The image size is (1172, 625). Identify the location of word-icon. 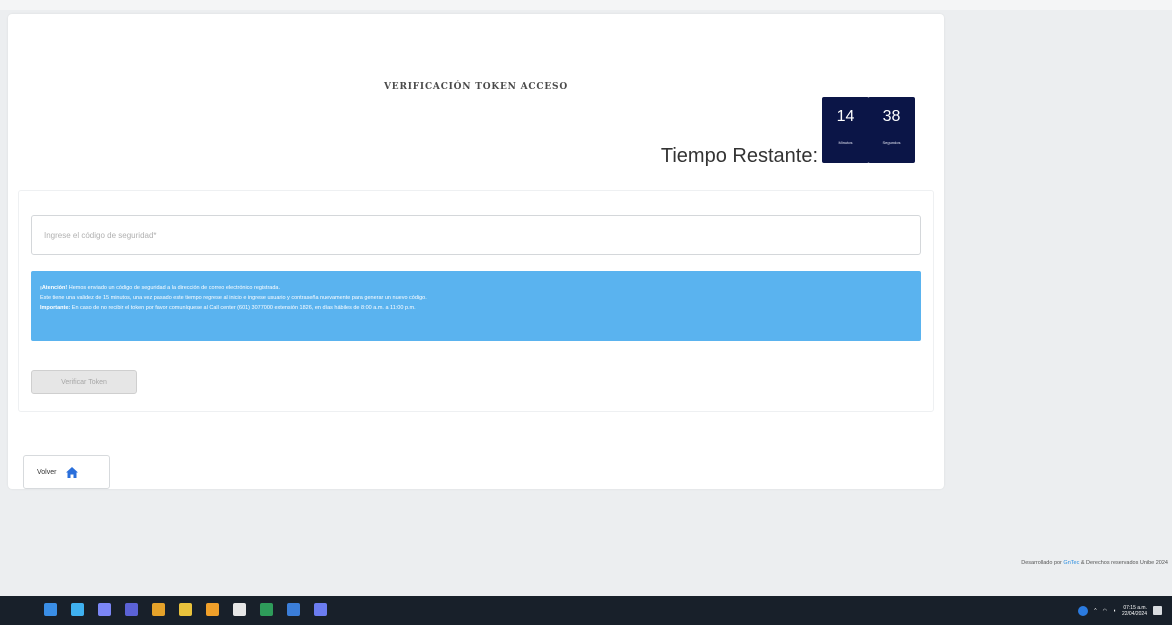
(293, 609).